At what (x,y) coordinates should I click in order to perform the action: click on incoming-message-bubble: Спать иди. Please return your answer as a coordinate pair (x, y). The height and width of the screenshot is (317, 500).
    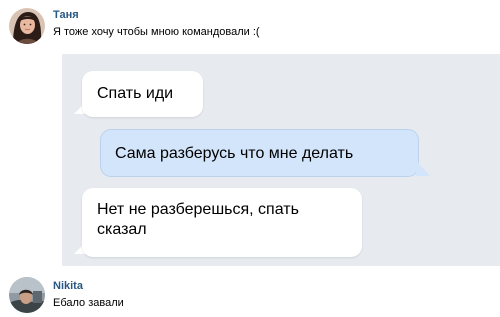
    Looking at the image, I should click on (142, 94).